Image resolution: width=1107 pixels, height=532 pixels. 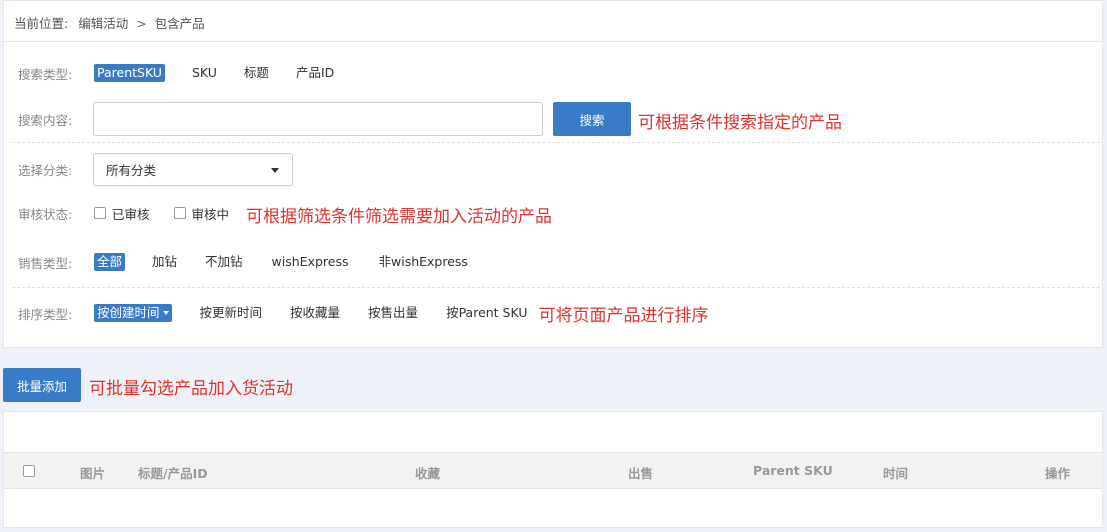 What do you see at coordinates (128, 312) in the screenshot?
I see `sort-option-created-time-label: 按创建时间` at bounding box center [128, 312].